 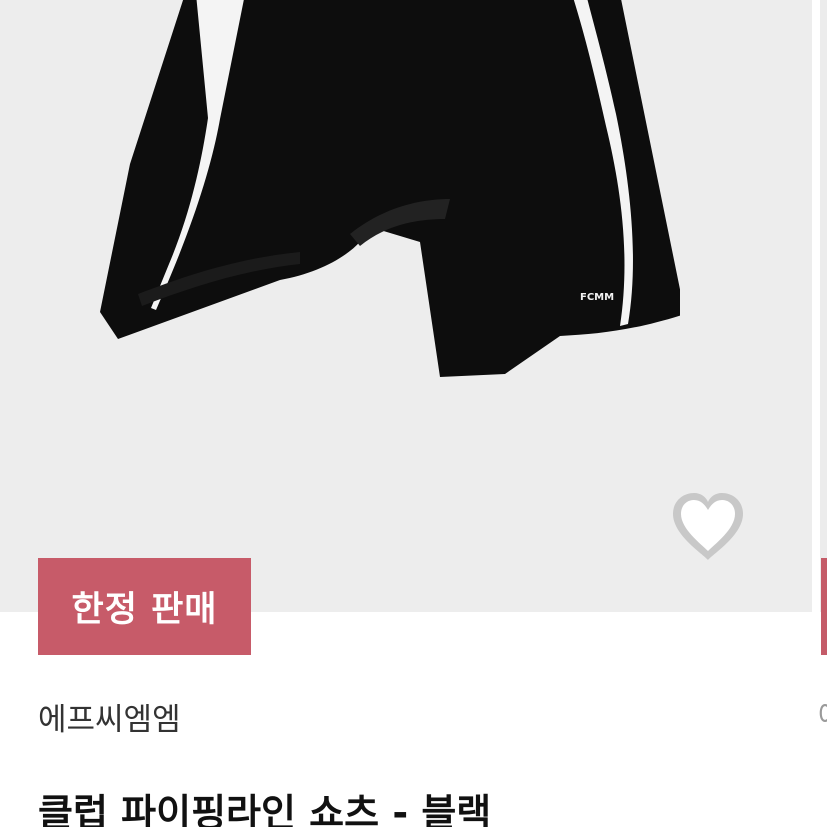 I want to click on wishlist-heart-button, so click(x=708, y=527).